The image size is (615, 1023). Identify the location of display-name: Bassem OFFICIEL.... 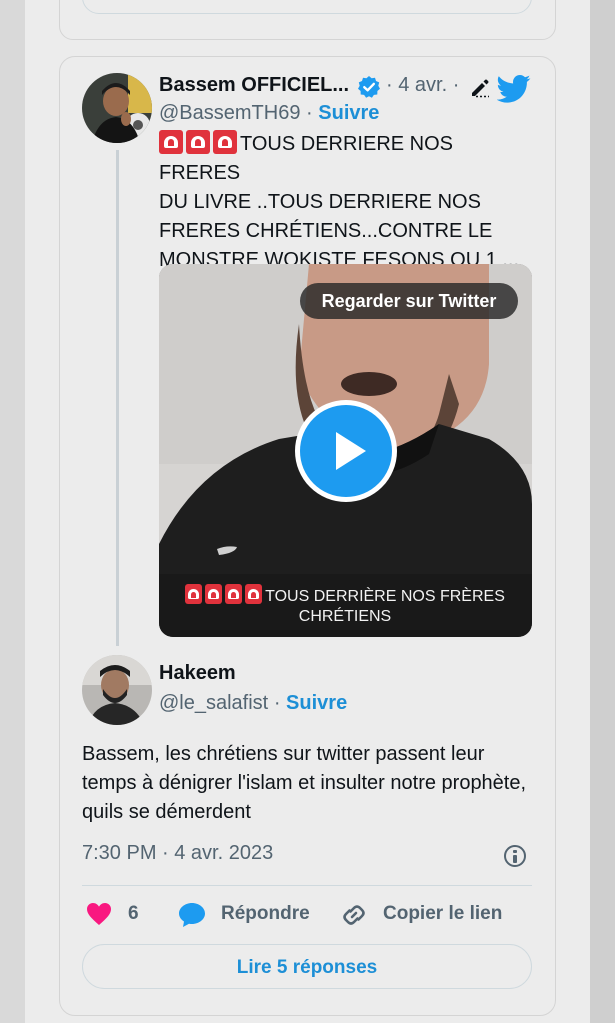
(254, 85).